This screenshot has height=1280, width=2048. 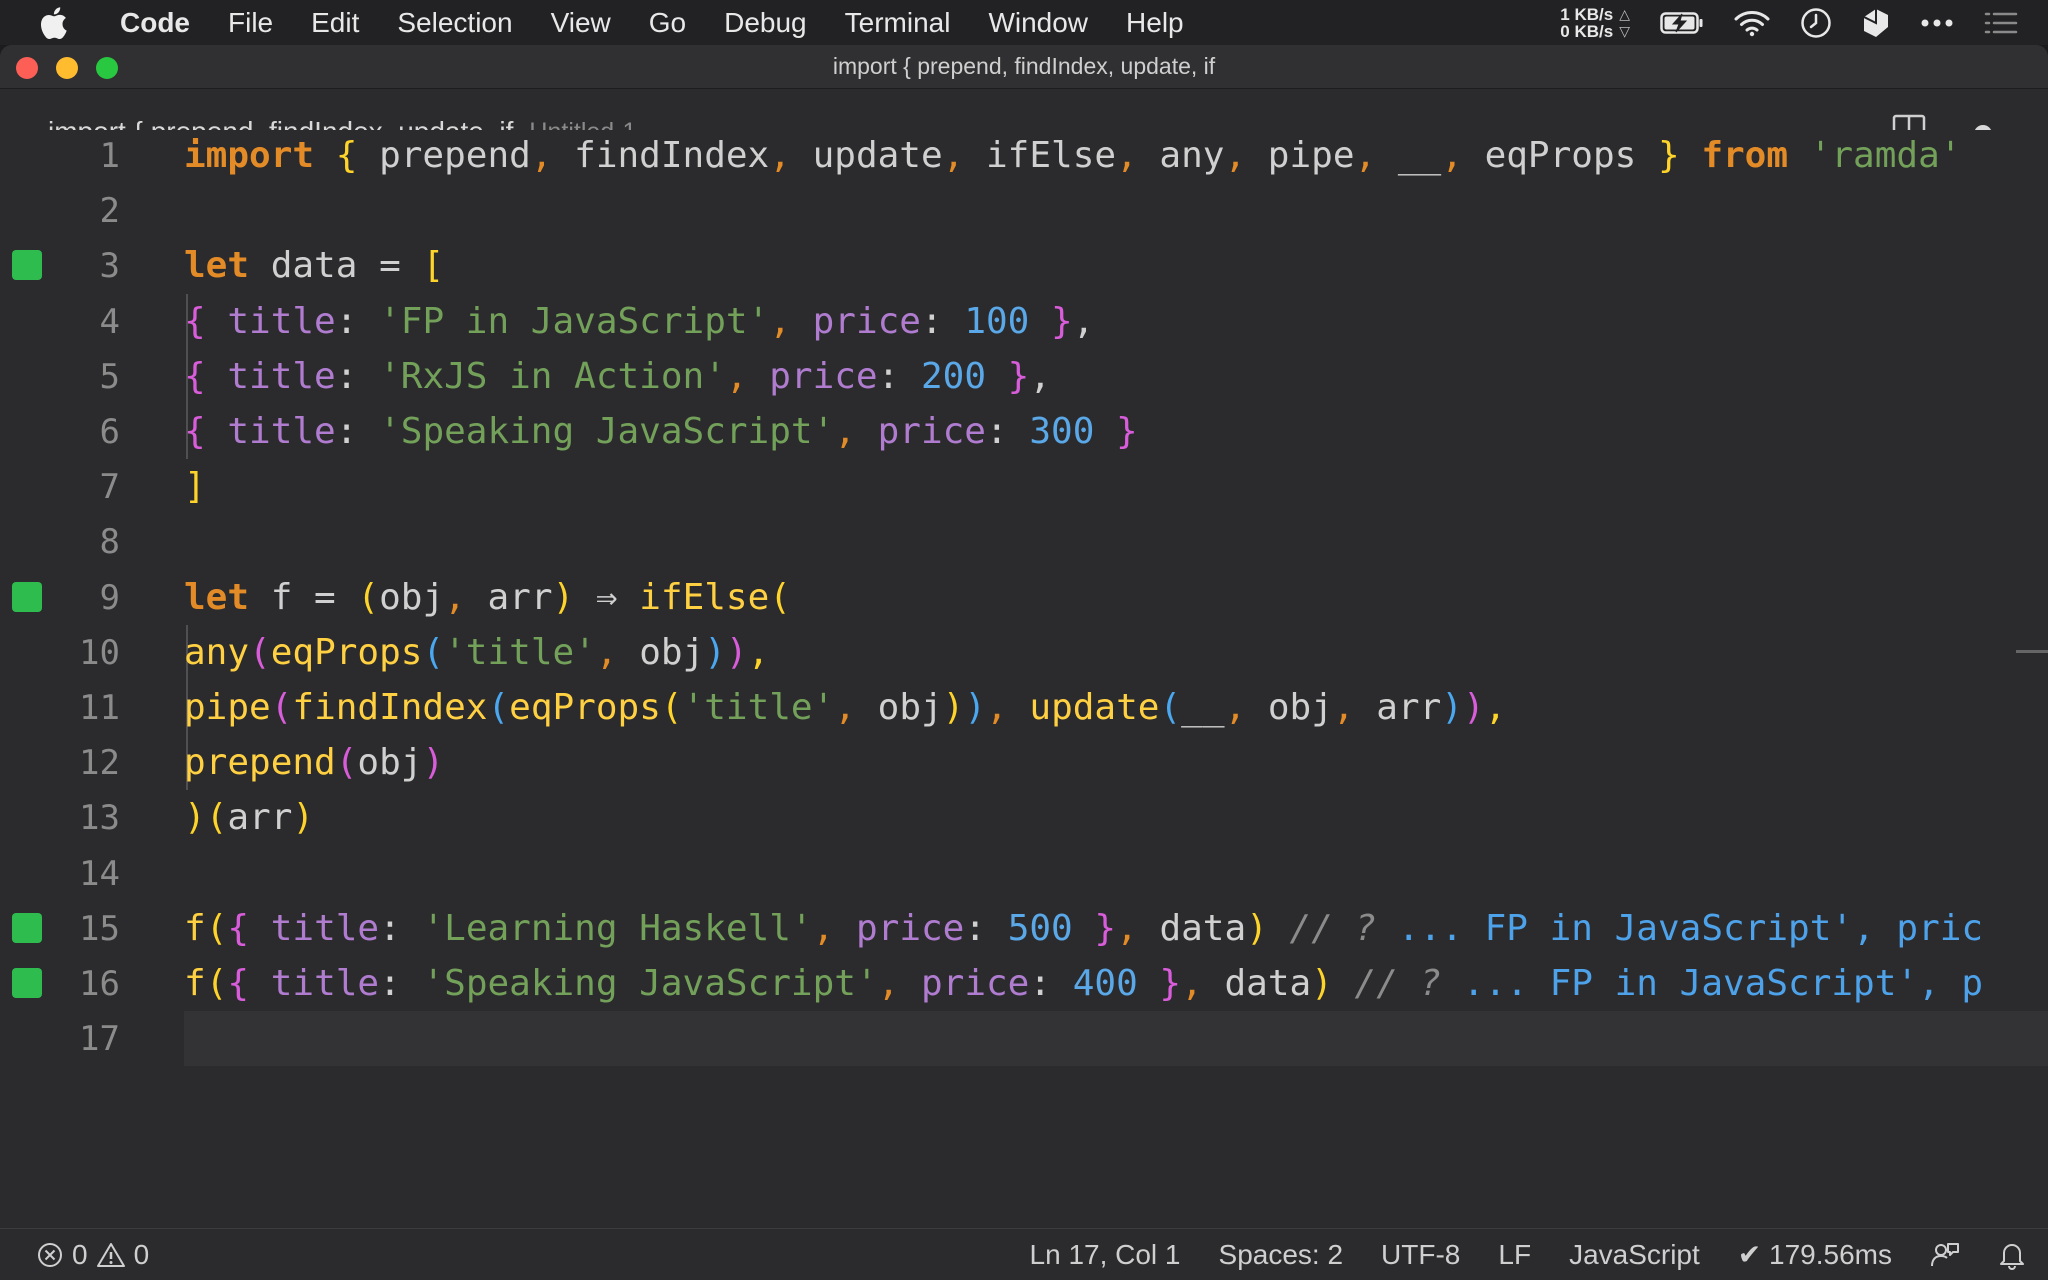 What do you see at coordinates (159, 22) in the screenshot?
I see `menu-app-code: Code` at bounding box center [159, 22].